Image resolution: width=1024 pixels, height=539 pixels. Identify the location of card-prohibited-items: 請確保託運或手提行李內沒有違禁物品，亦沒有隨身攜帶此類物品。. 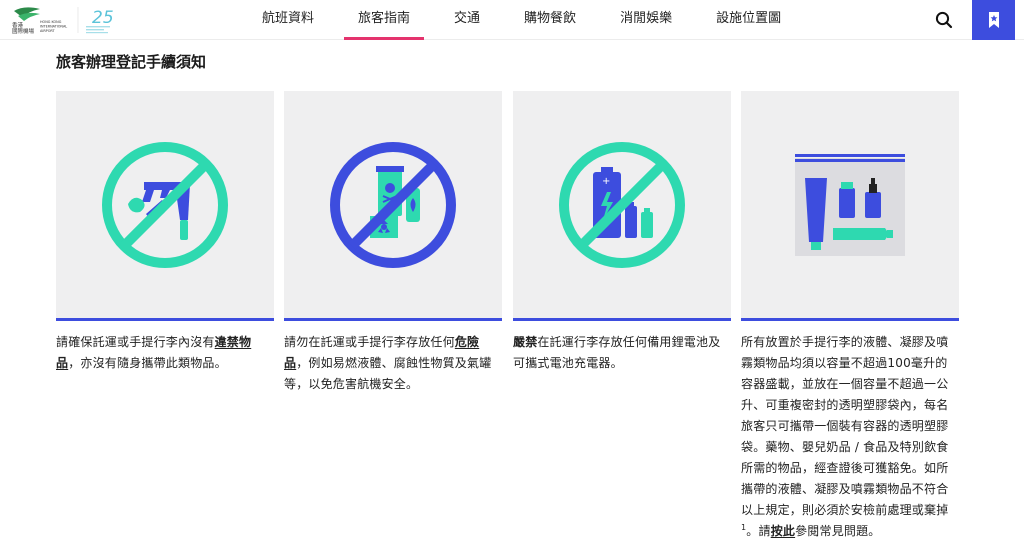
(165, 232).